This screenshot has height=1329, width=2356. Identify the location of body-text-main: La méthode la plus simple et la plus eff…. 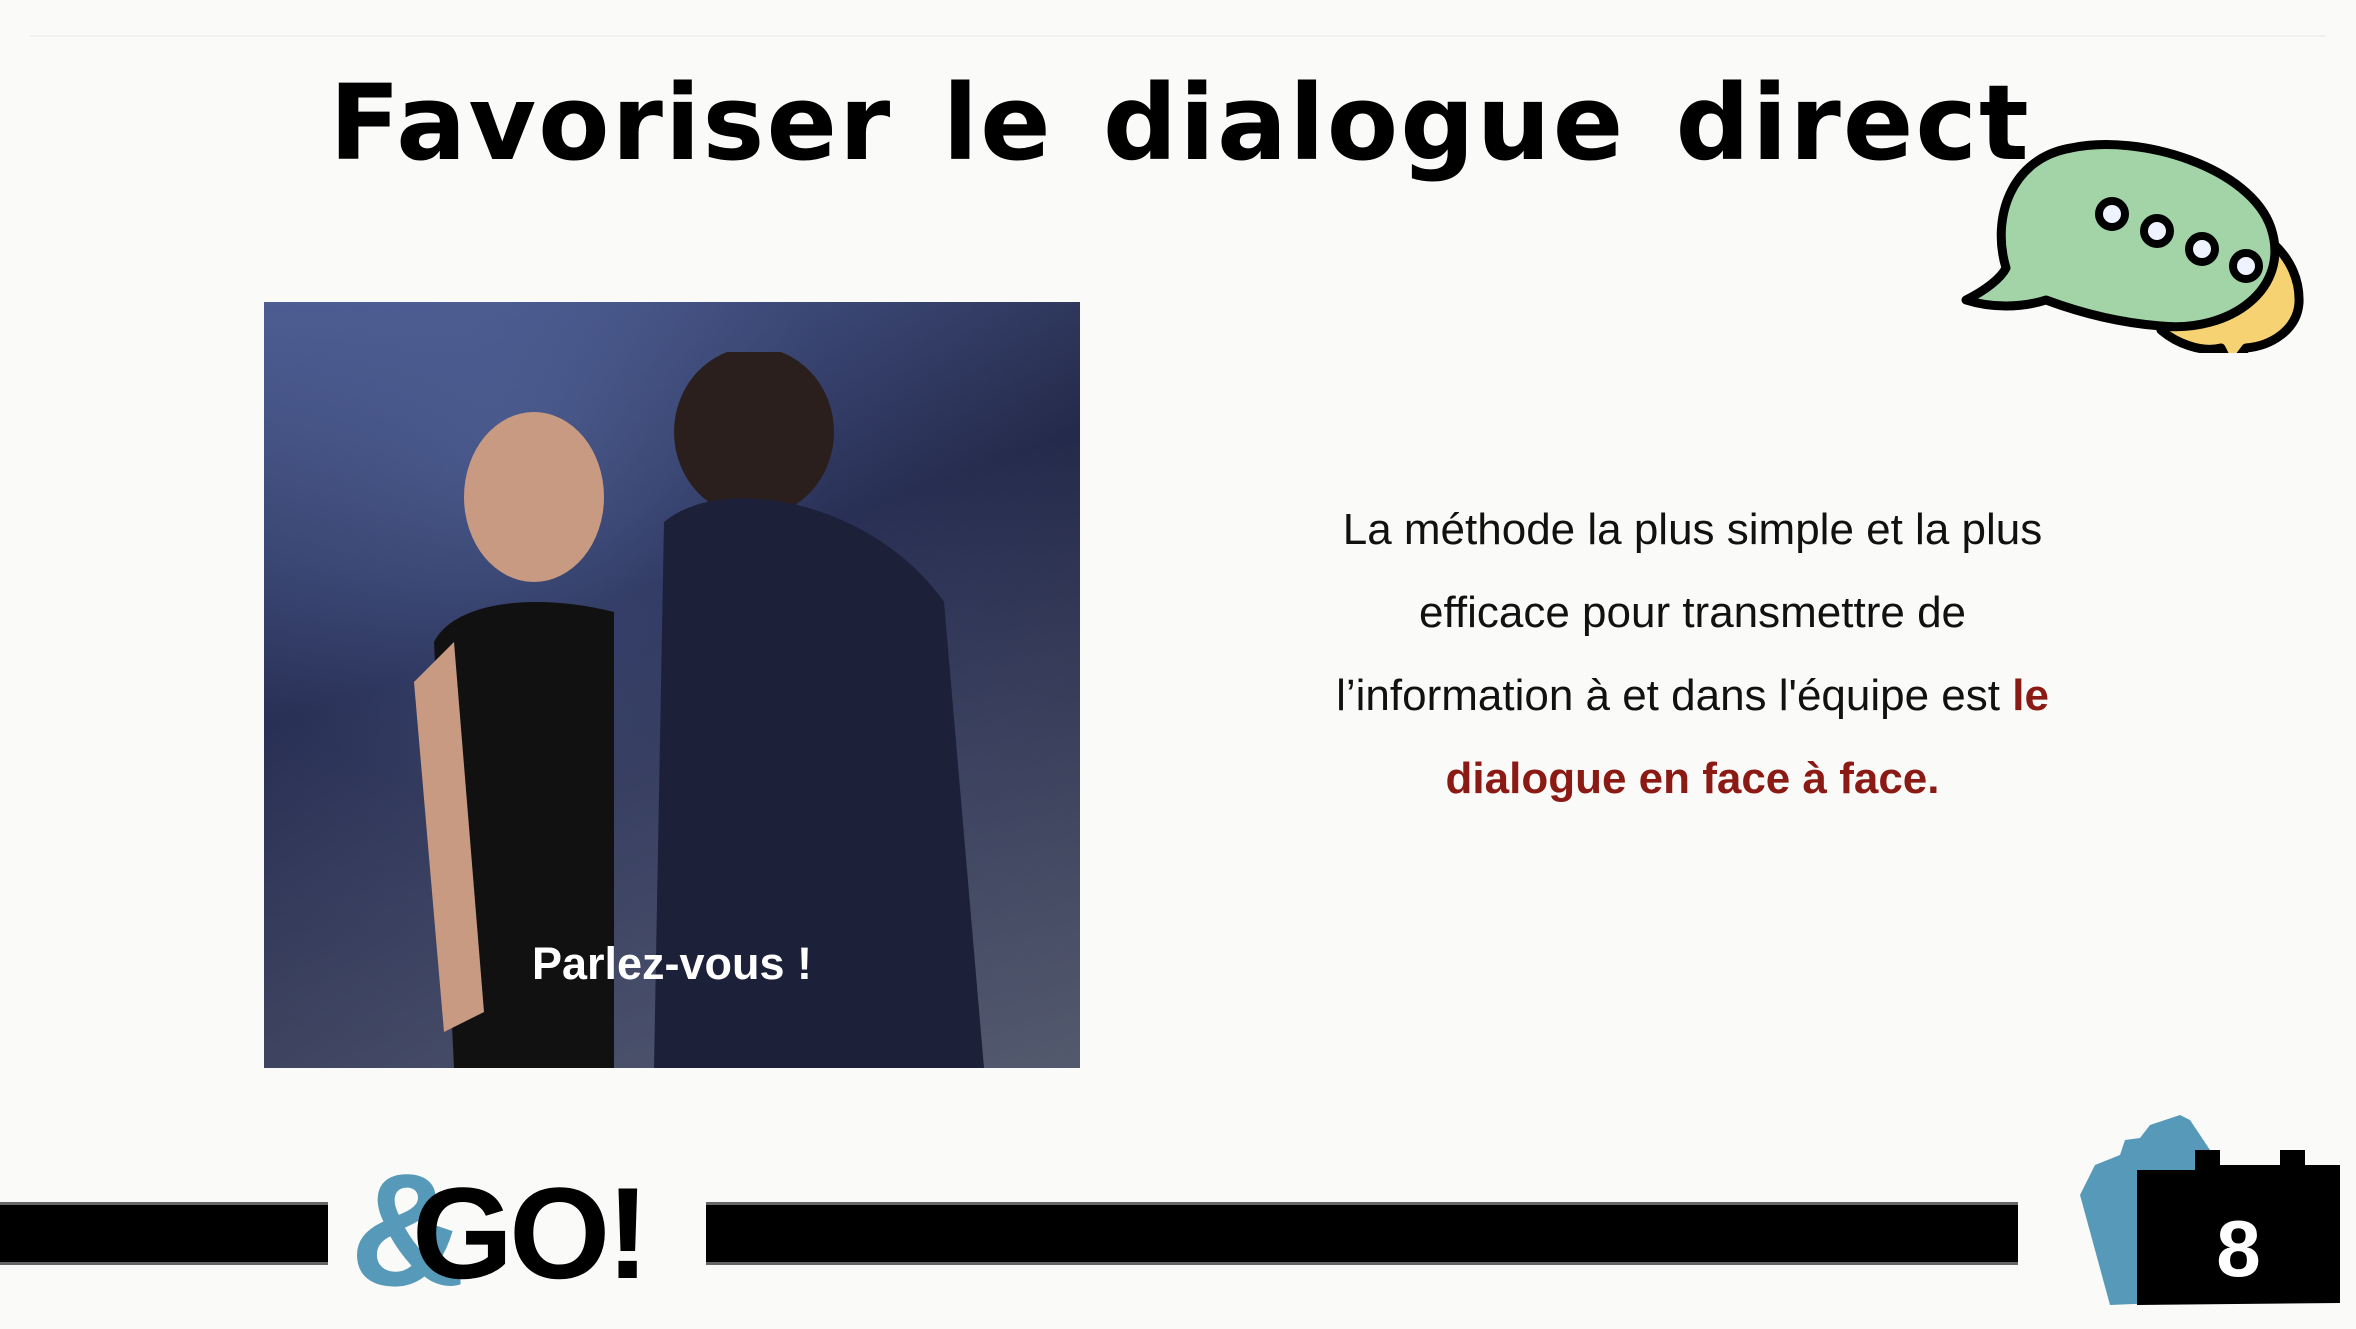
(1689, 612).